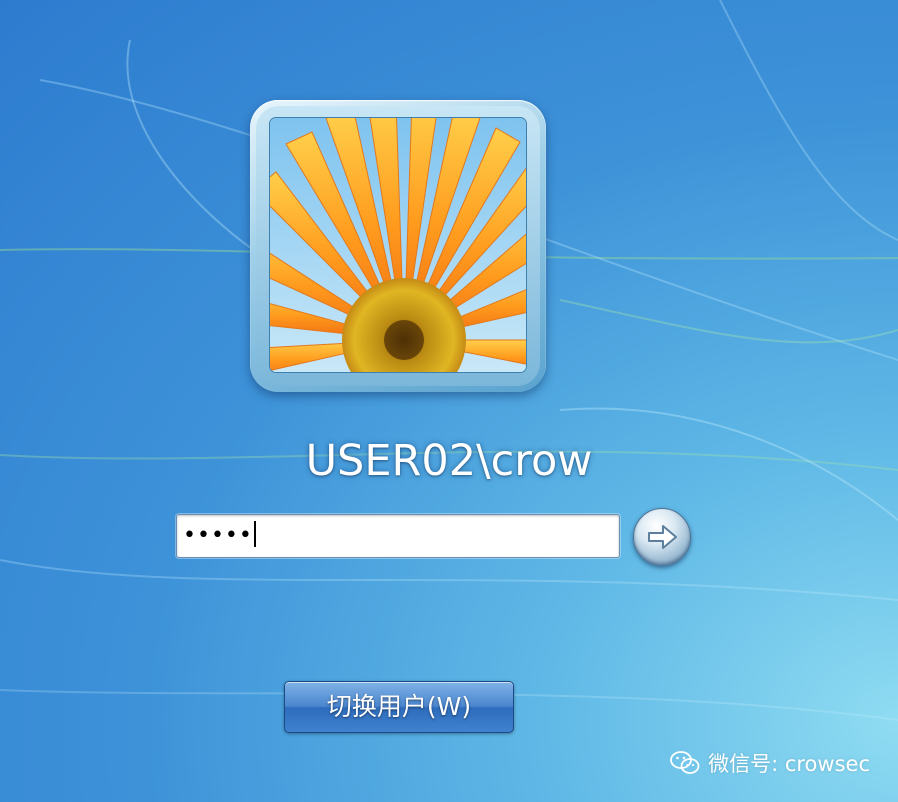  Describe the element at coordinates (789, 764) in the screenshot. I see `watermark-text: 微信号: crowsec` at that location.